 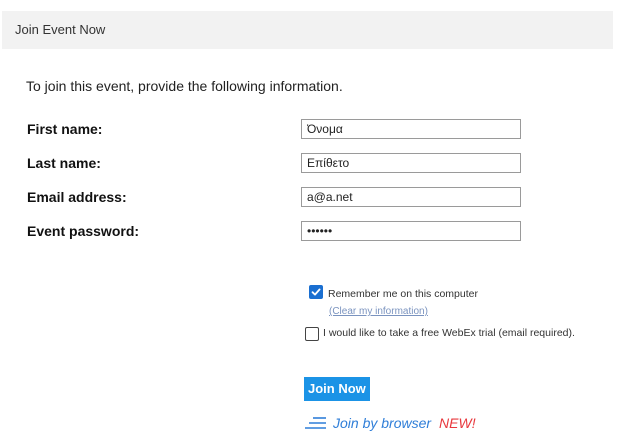 I want to click on join-by-browser-link: Join by browser NEW!, so click(x=390, y=423).